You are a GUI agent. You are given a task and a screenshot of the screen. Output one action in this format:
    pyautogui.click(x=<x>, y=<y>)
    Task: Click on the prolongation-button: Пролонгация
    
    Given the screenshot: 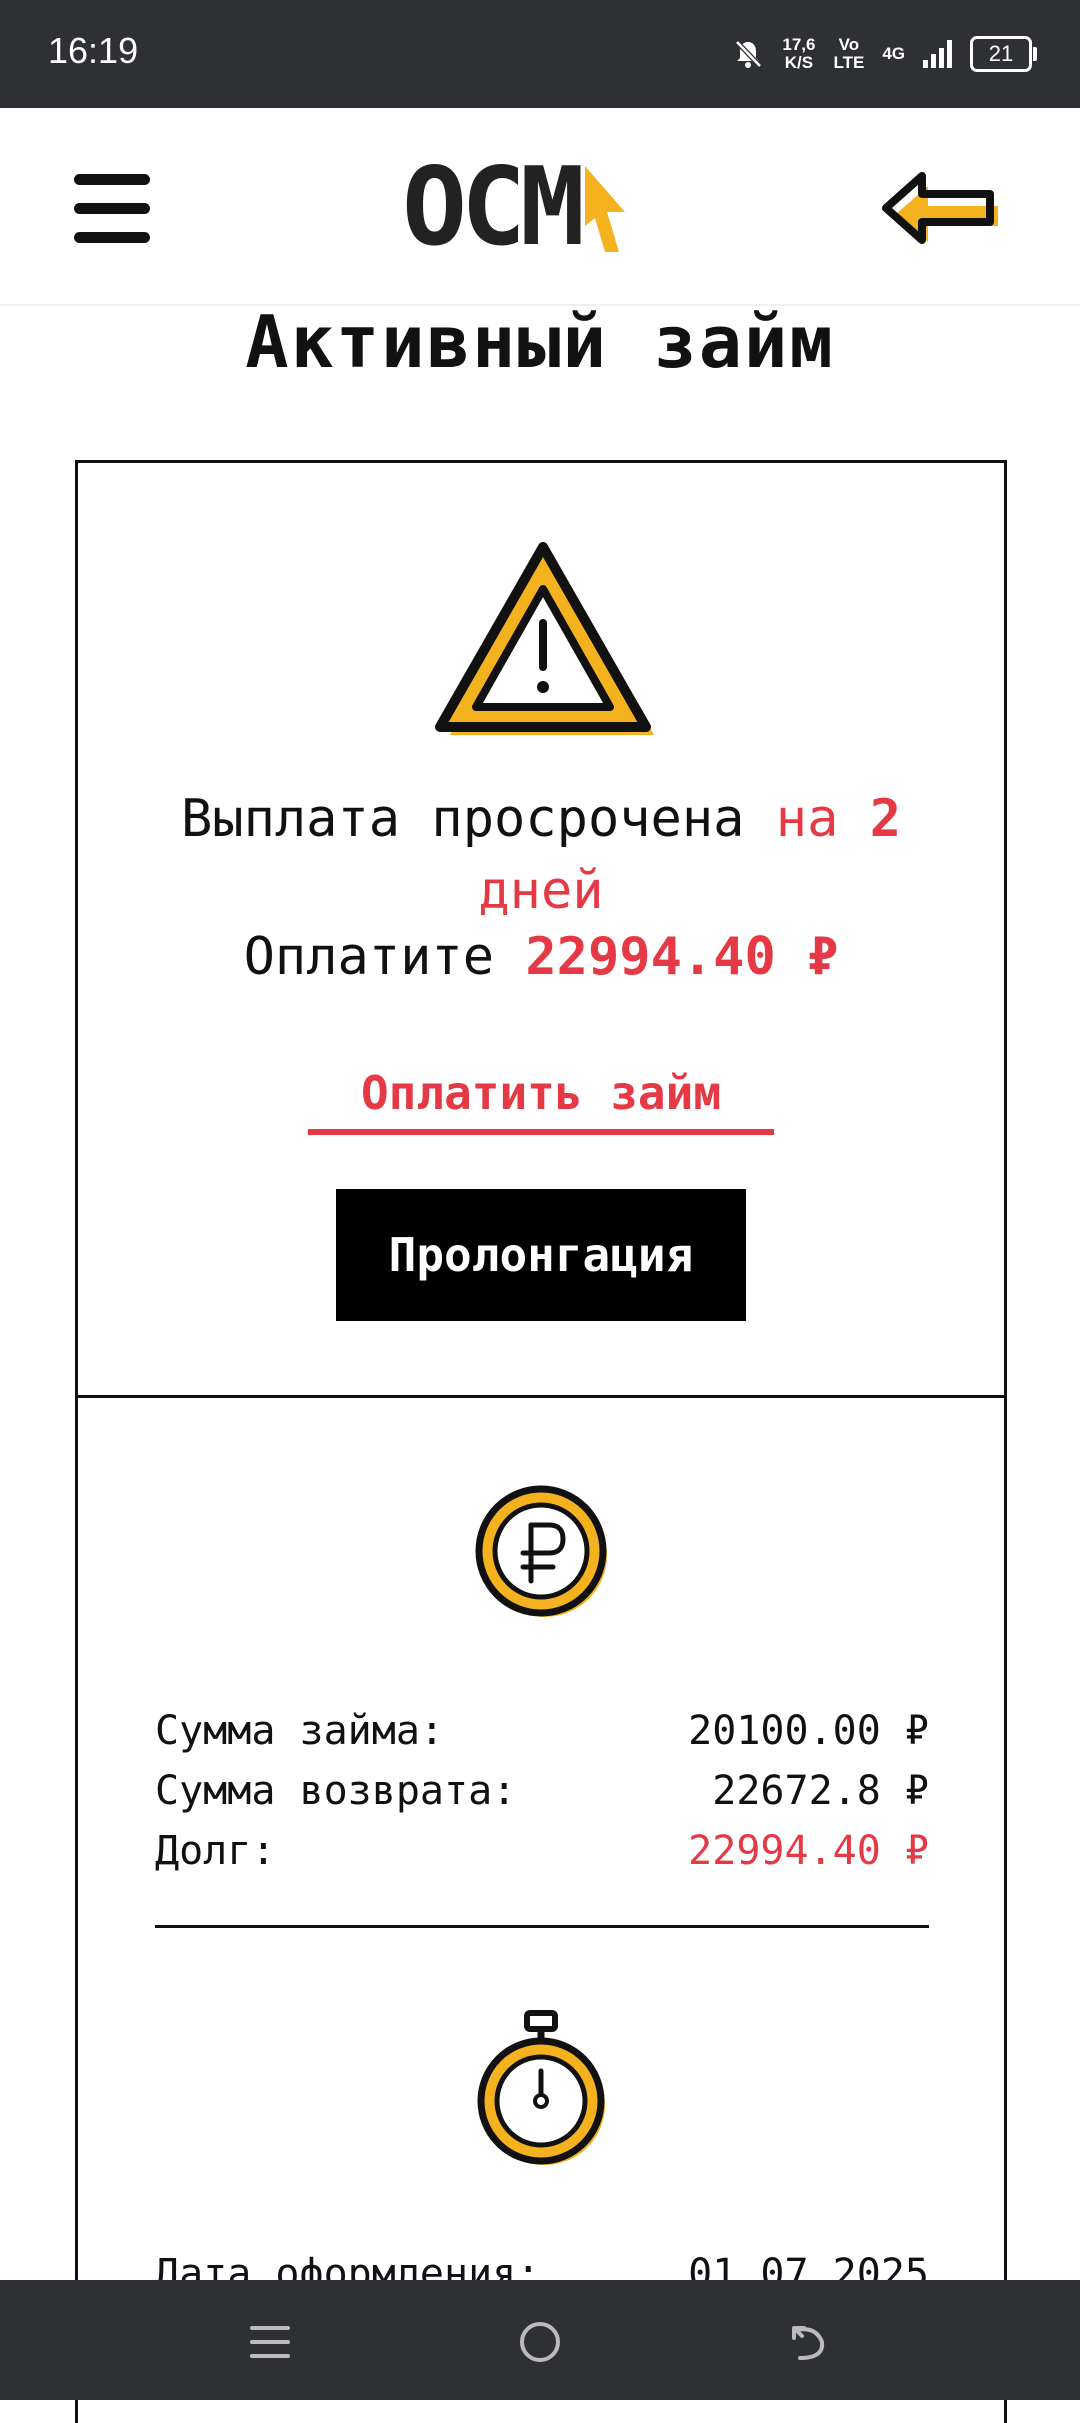 What is the action you would take?
    pyautogui.click(x=541, y=1255)
    